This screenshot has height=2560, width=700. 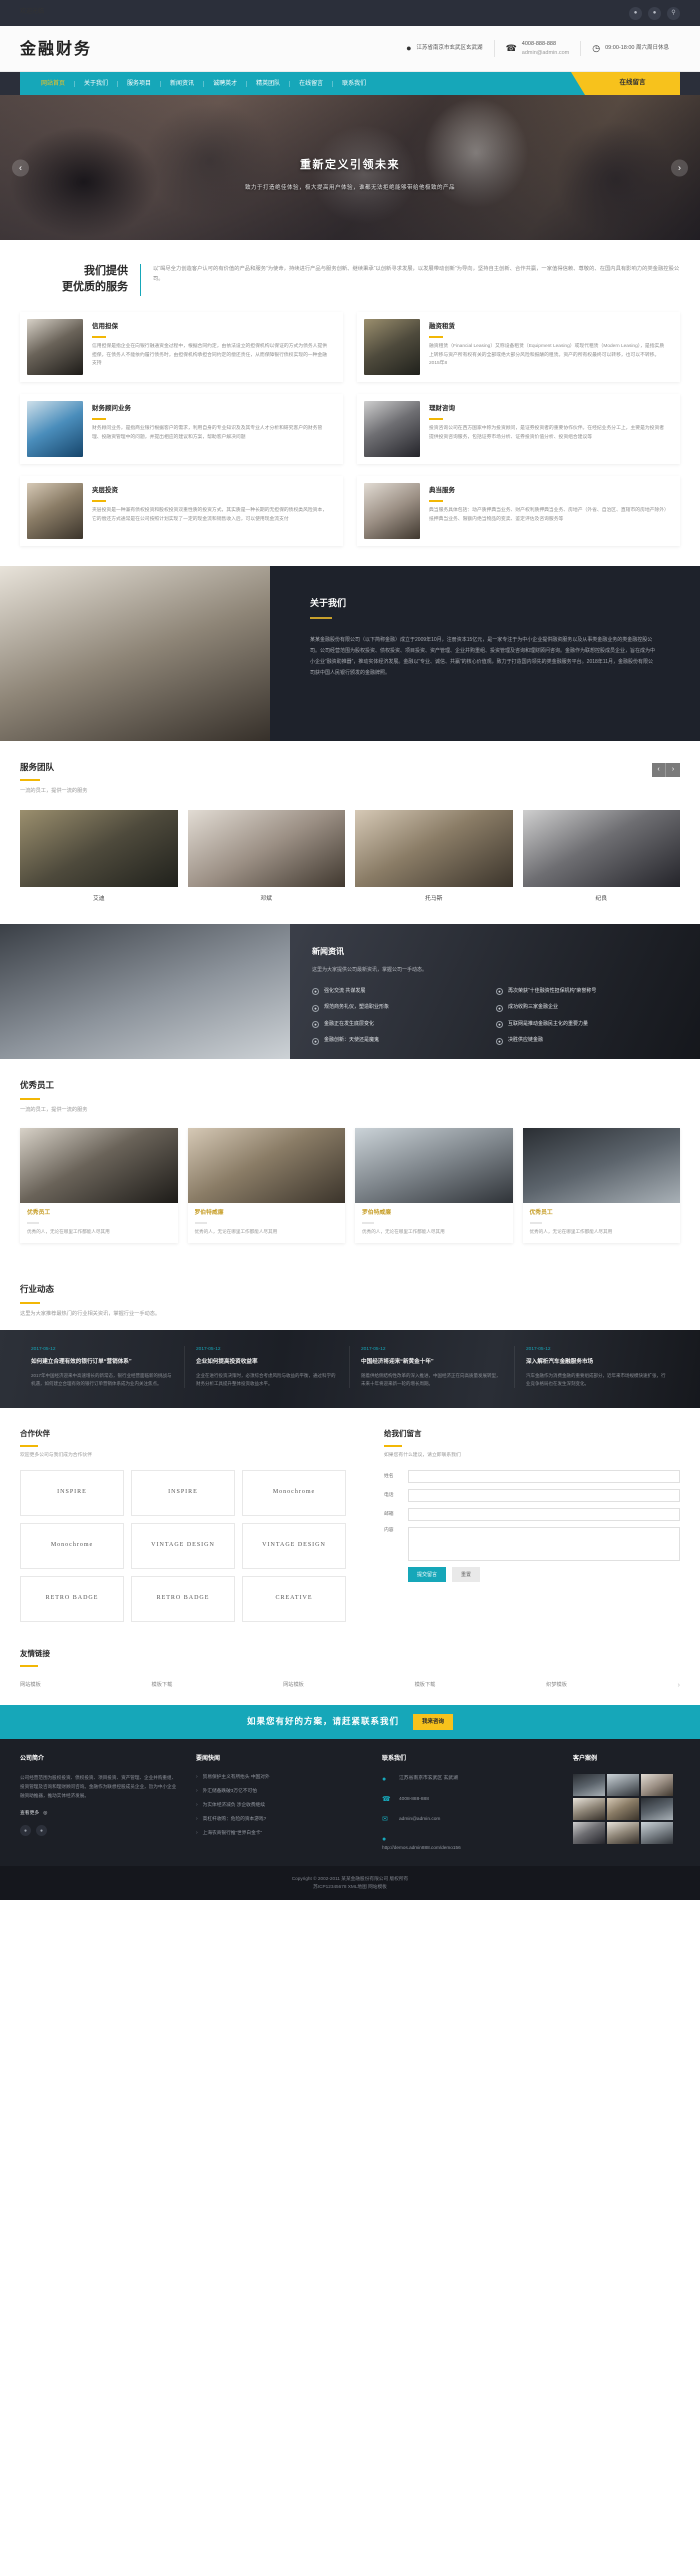 What do you see at coordinates (637, 48) in the screenshot?
I see `header-hours-text: 09:00-18:00 周六周日休息` at bounding box center [637, 48].